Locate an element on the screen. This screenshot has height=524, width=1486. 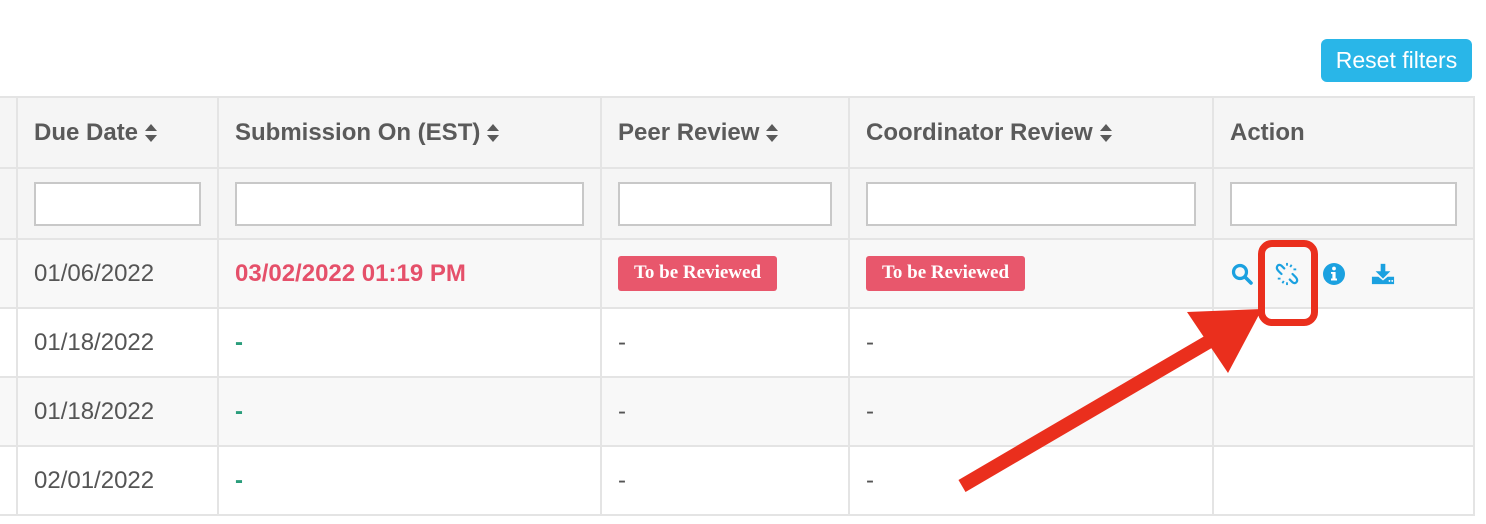
filter-row is located at coordinates (737, 203).